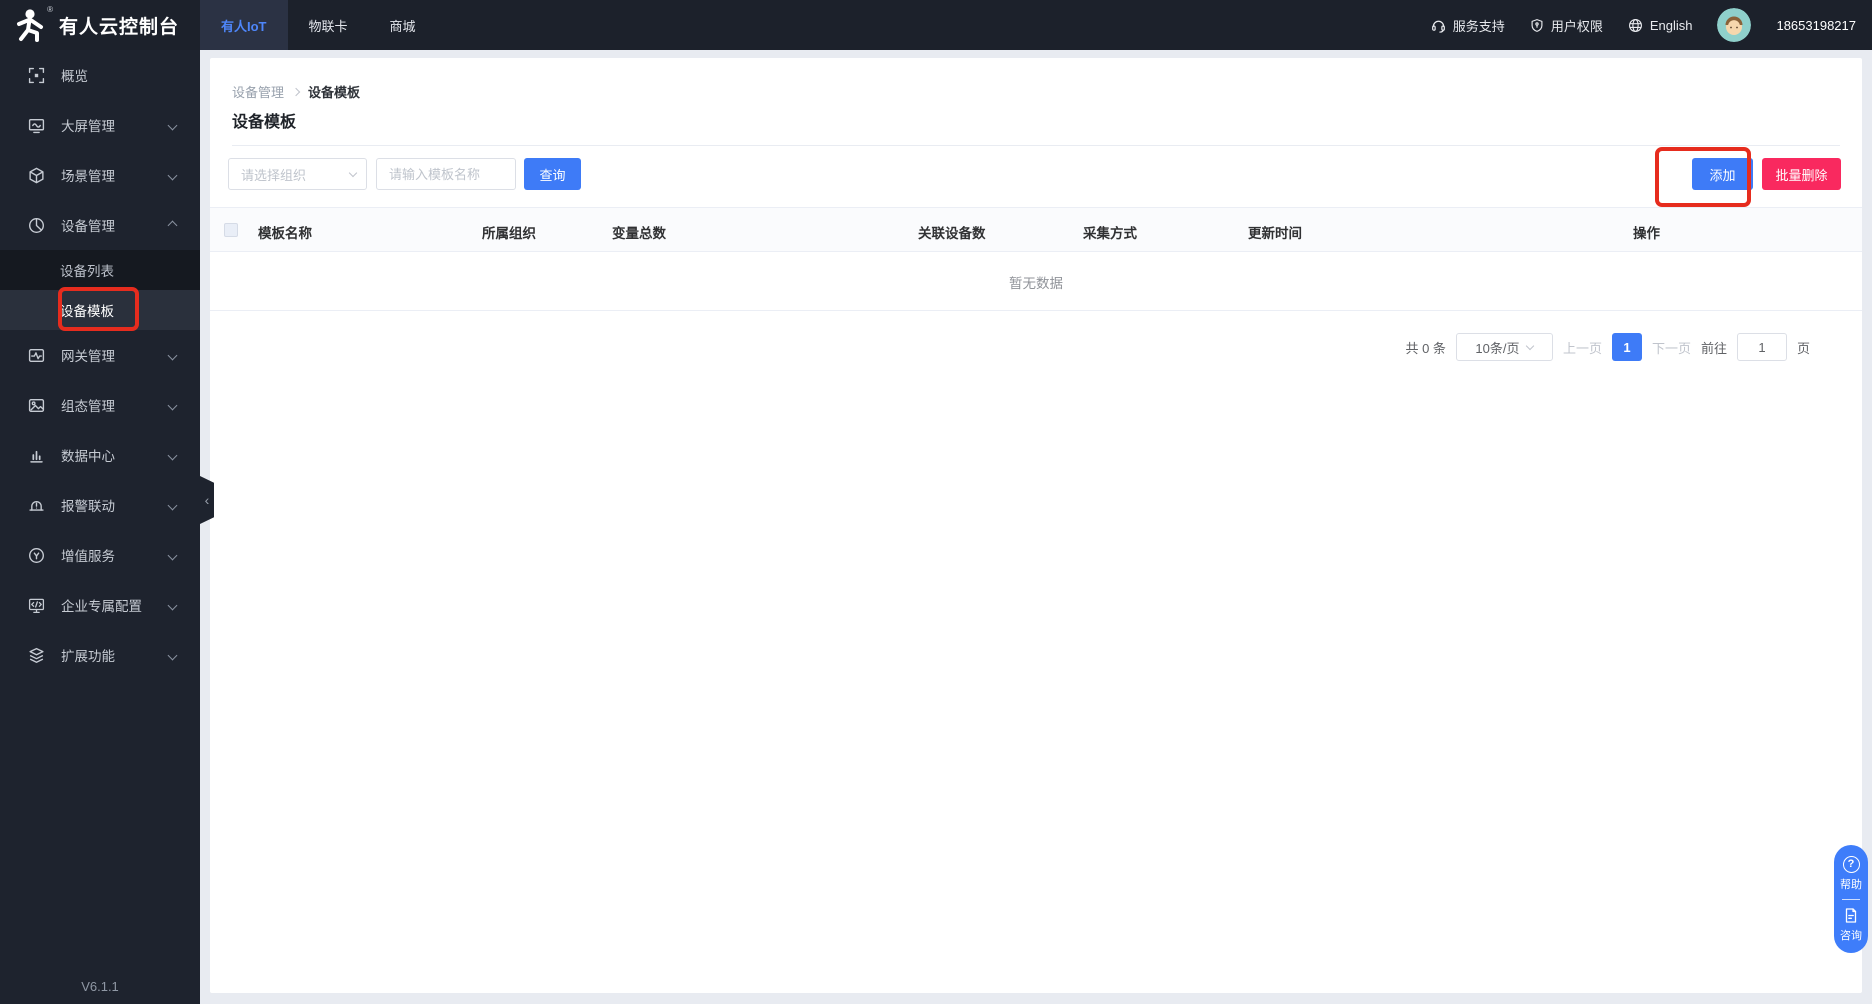  I want to click on tab-mall: 商城, so click(403, 25).